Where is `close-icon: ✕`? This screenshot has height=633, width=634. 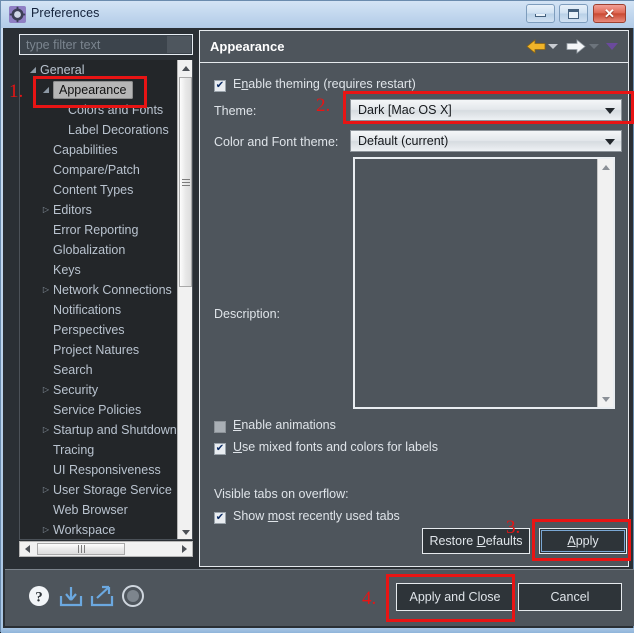 close-icon: ✕ is located at coordinates (609, 13).